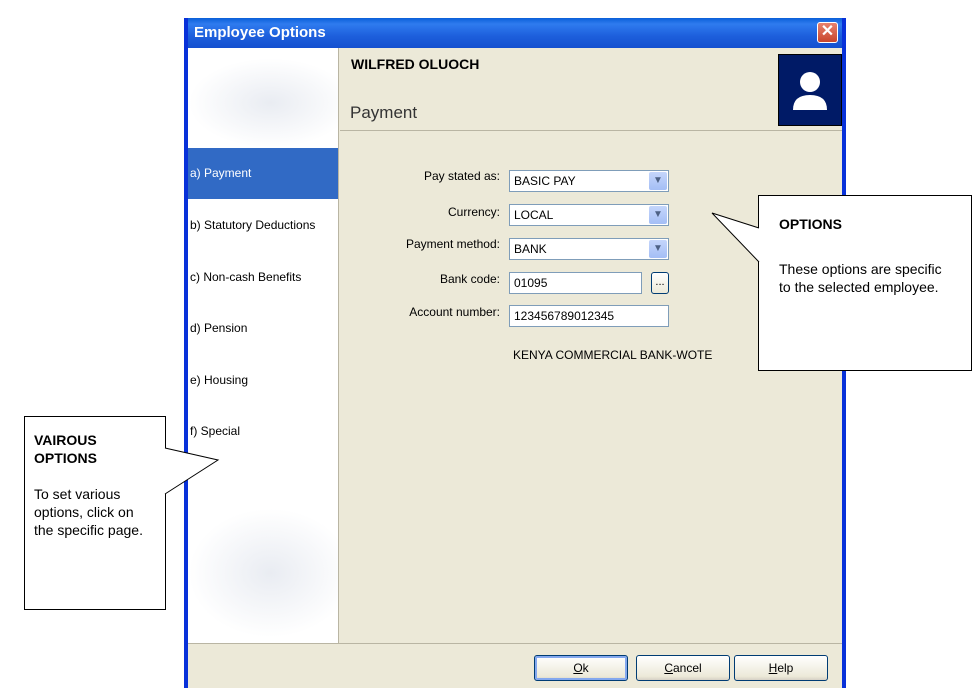 Image resolution: width=974 pixels, height=688 pixels. What do you see at coordinates (564, 316) in the screenshot?
I see `account-number-value: 123456789012345` at bounding box center [564, 316].